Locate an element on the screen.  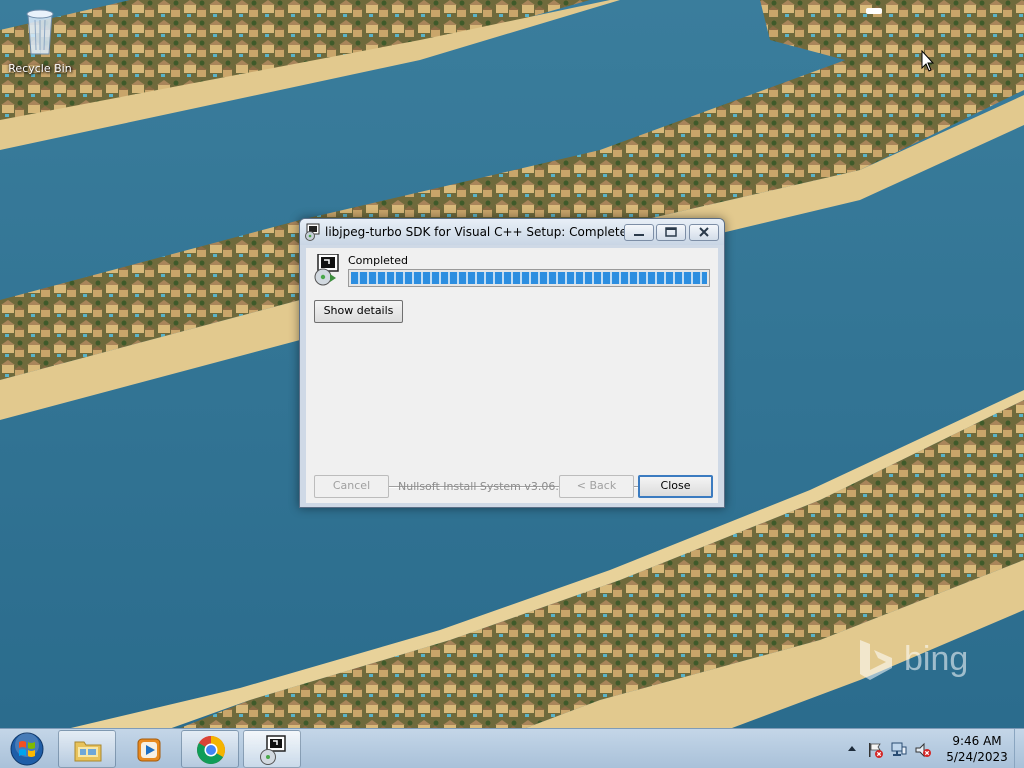
volume-muted-icon is located at coordinates (923, 750).